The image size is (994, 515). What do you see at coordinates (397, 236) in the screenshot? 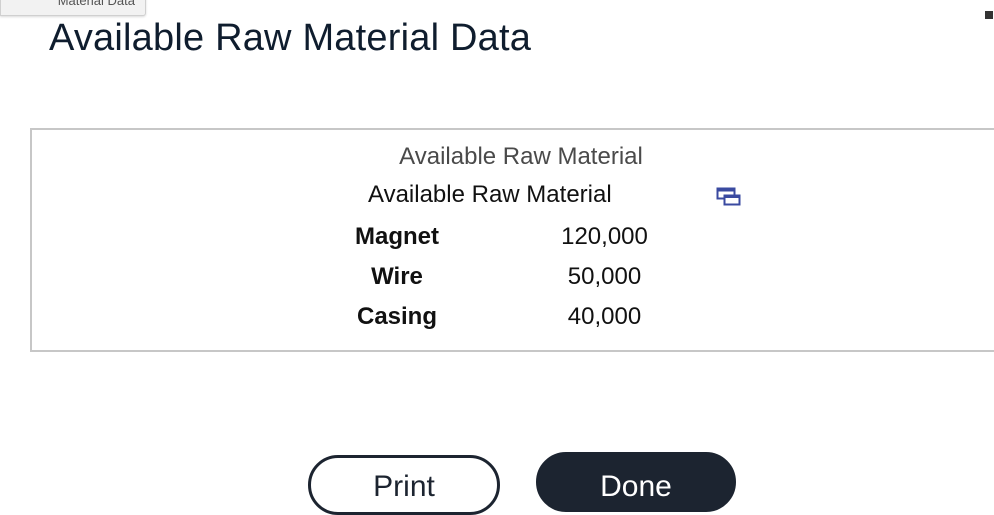
I see `material-name: Magnet` at bounding box center [397, 236].